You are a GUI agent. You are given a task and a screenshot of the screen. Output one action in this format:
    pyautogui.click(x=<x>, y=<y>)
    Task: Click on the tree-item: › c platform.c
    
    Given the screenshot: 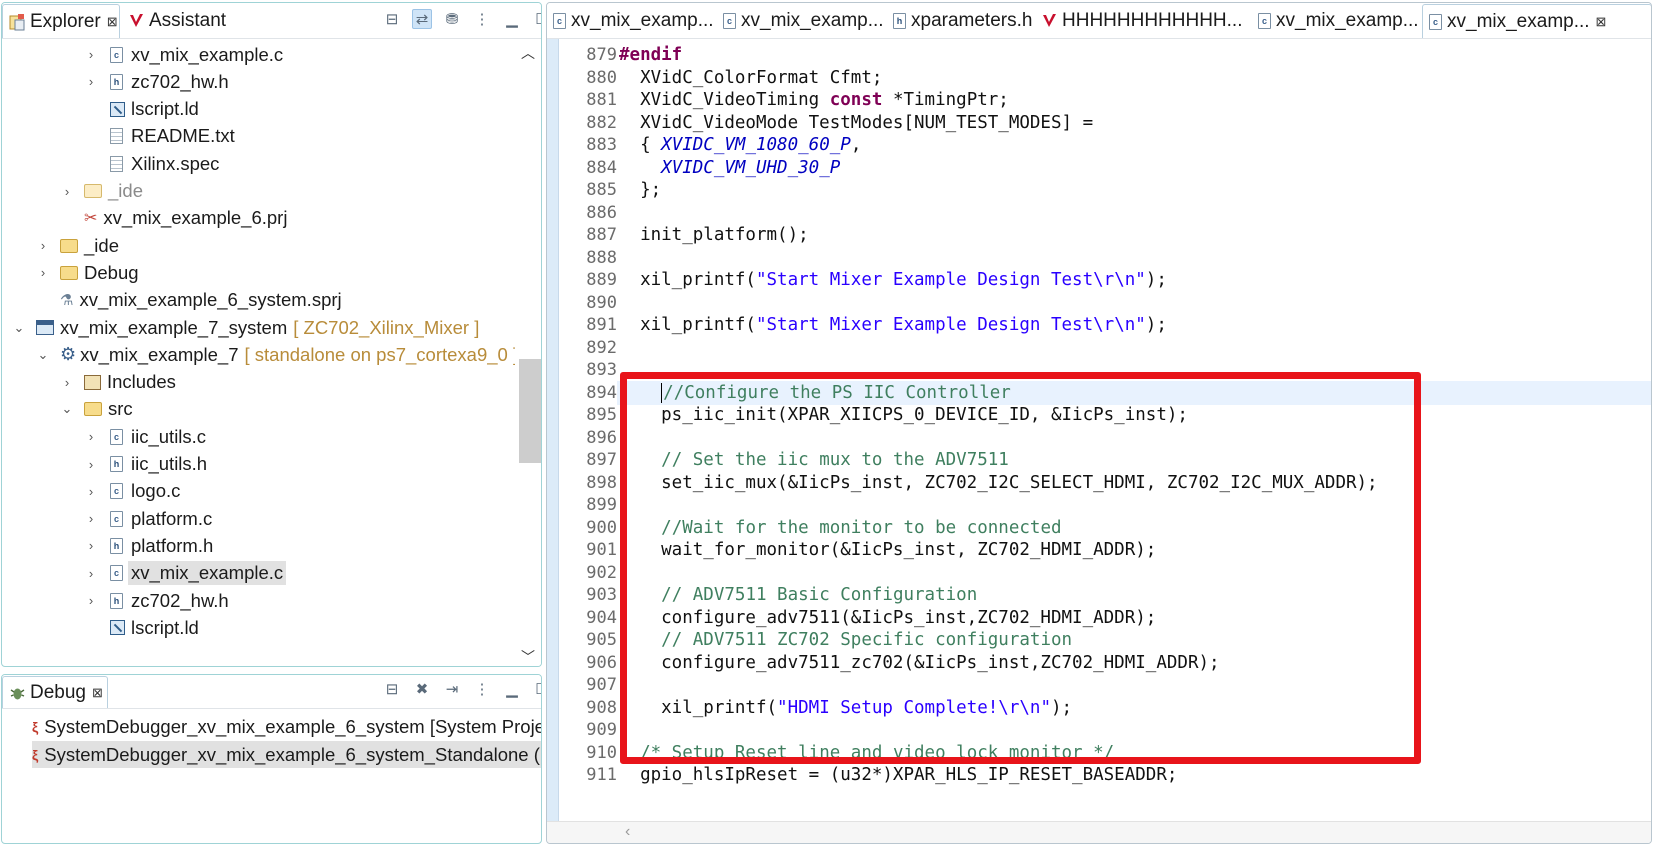 What is the action you would take?
    pyautogui.click(x=148, y=518)
    